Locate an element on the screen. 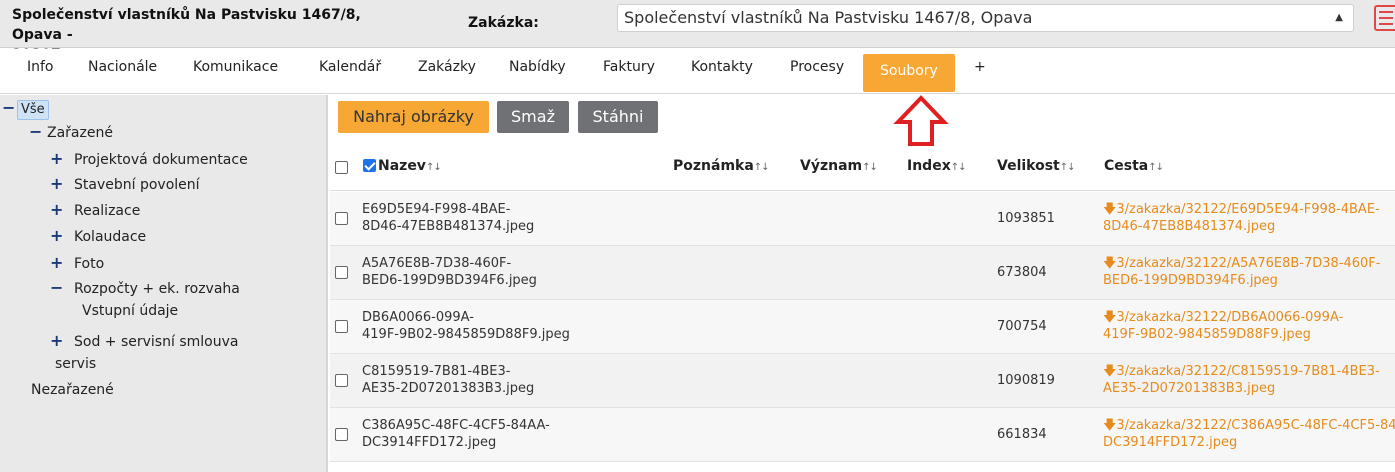  column-header-path: Cesta↑↓ is located at coordinates (1134, 166).